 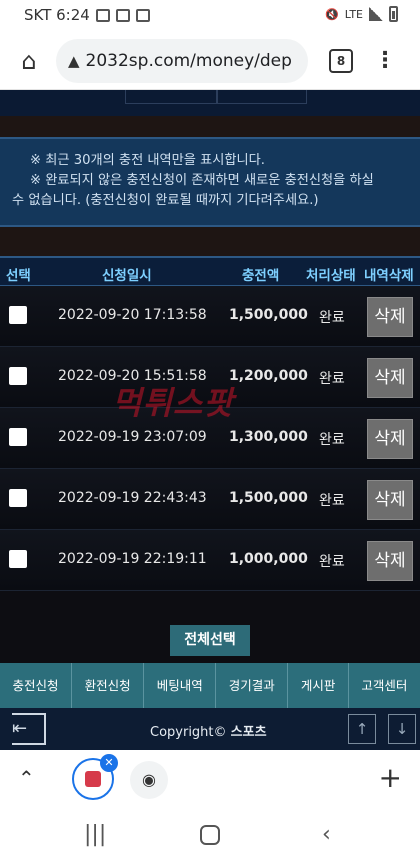 I want to click on row-amount: 1,200,000, so click(x=268, y=376).